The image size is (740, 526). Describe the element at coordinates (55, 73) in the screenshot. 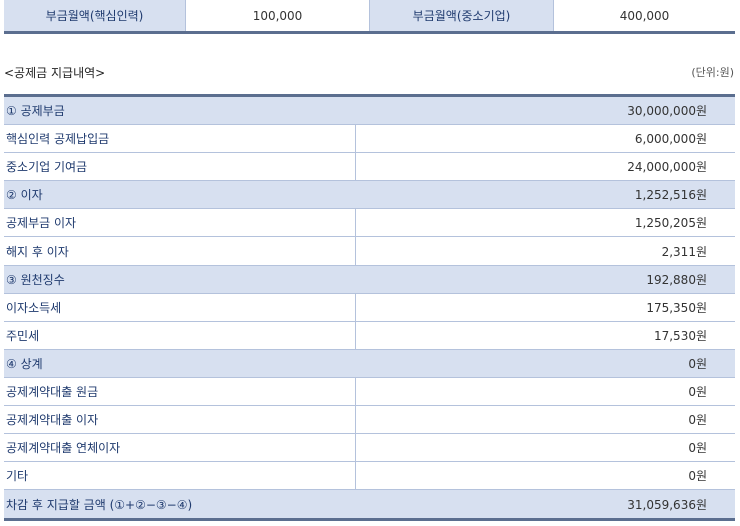

I see `section-title: <공제금 지급내역>` at that location.